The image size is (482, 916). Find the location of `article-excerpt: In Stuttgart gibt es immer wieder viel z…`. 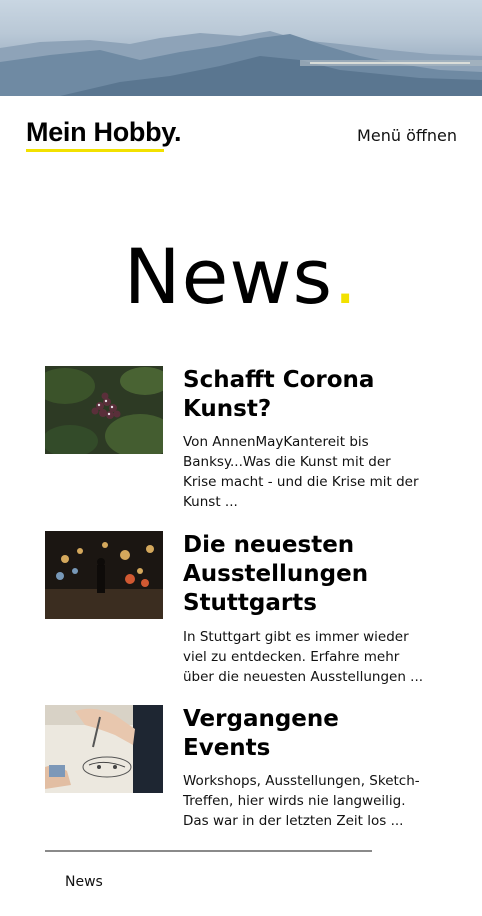

article-excerpt: In Stuttgart gibt es immer wieder viel z… is located at coordinates (303, 657).